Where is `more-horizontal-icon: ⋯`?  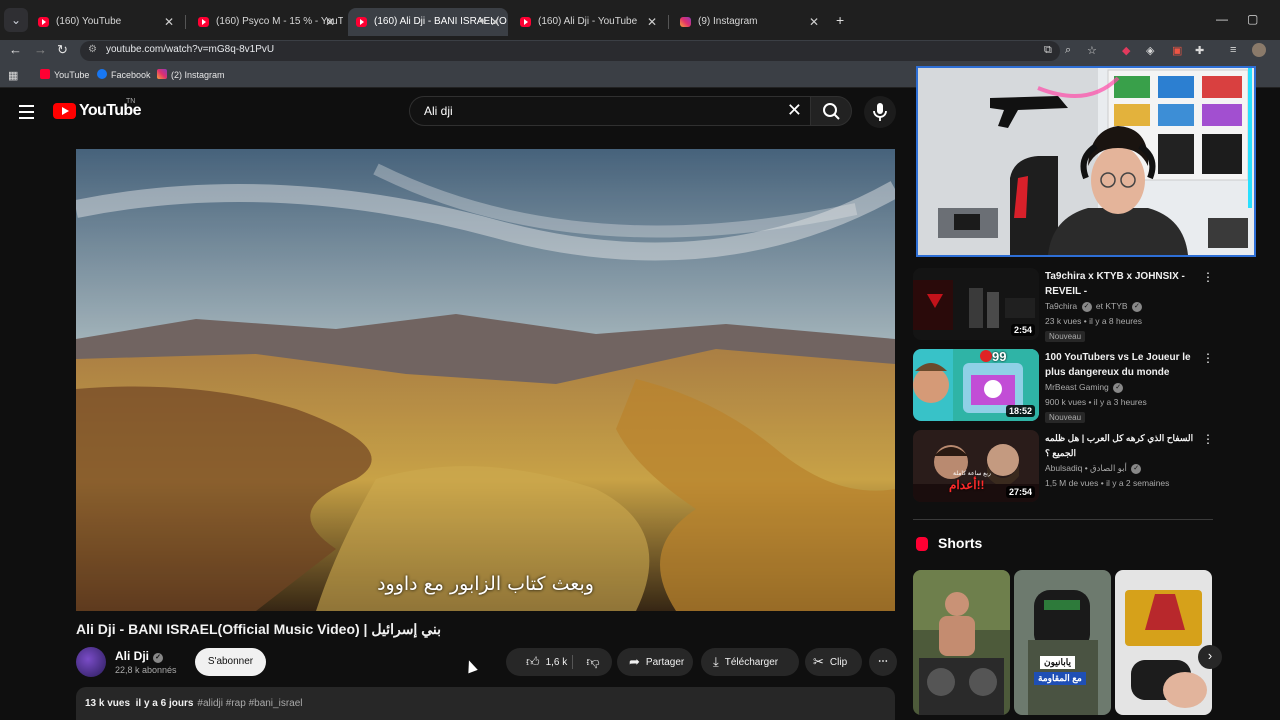
more-horizontal-icon: ⋯ is located at coordinates (883, 661).